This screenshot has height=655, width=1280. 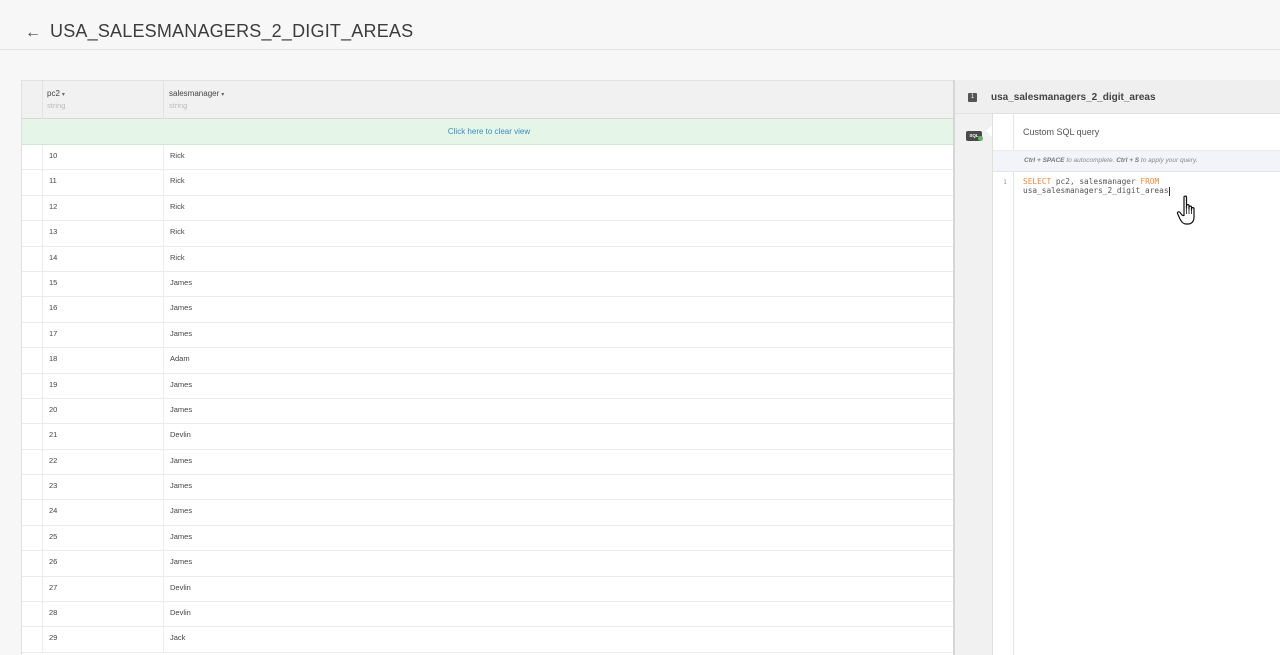 What do you see at coordinates (488, 183) in the screenshot?
I see `table-row: 11 Rick` at bounding box center [488, 183].